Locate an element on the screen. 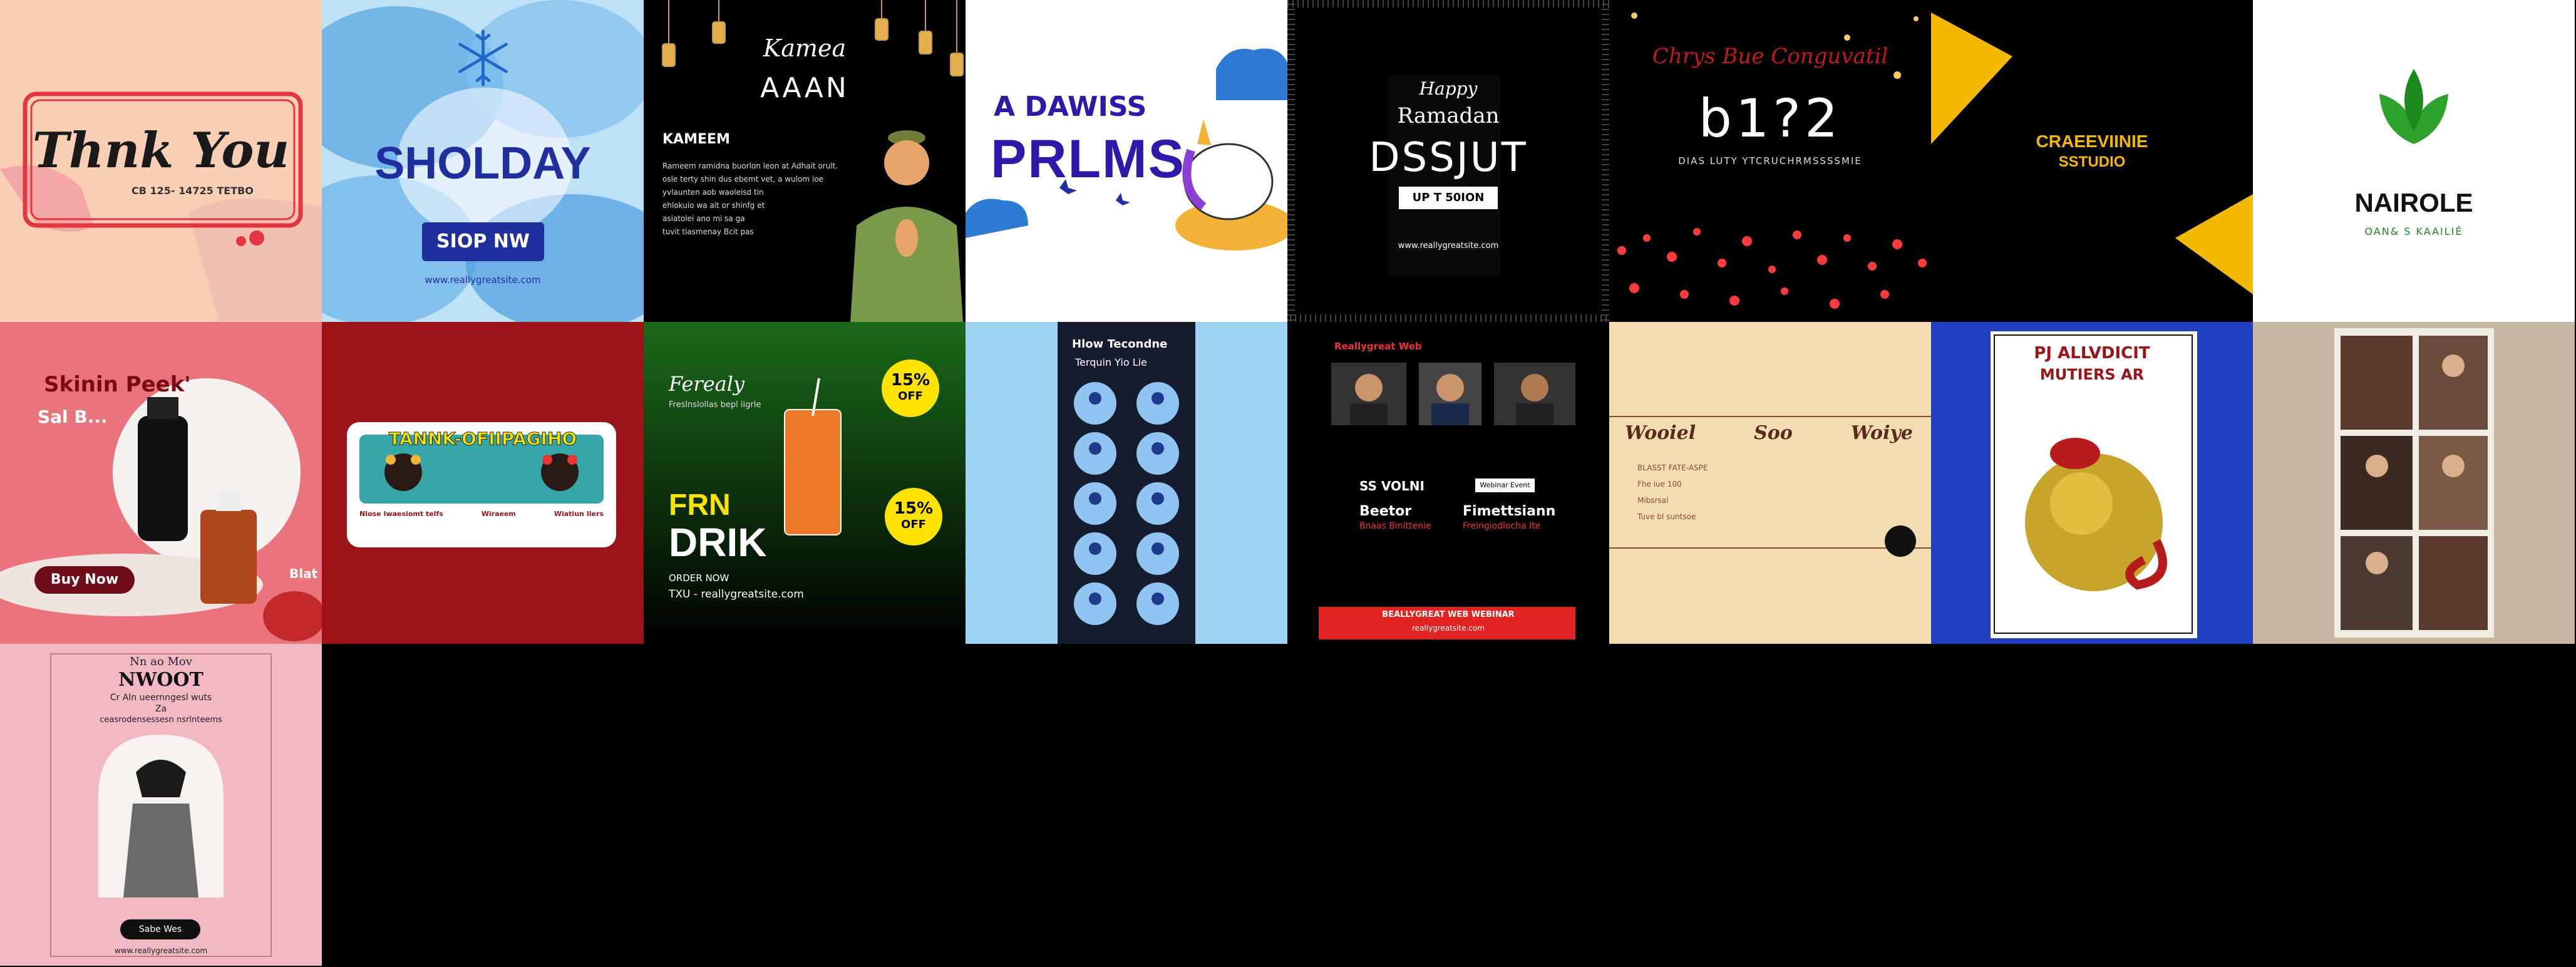 Image resolution: width=2576 pixels, height=967 pixels. studio-line1: CRAEEVIINIE is located at coordinates (2092, 141).